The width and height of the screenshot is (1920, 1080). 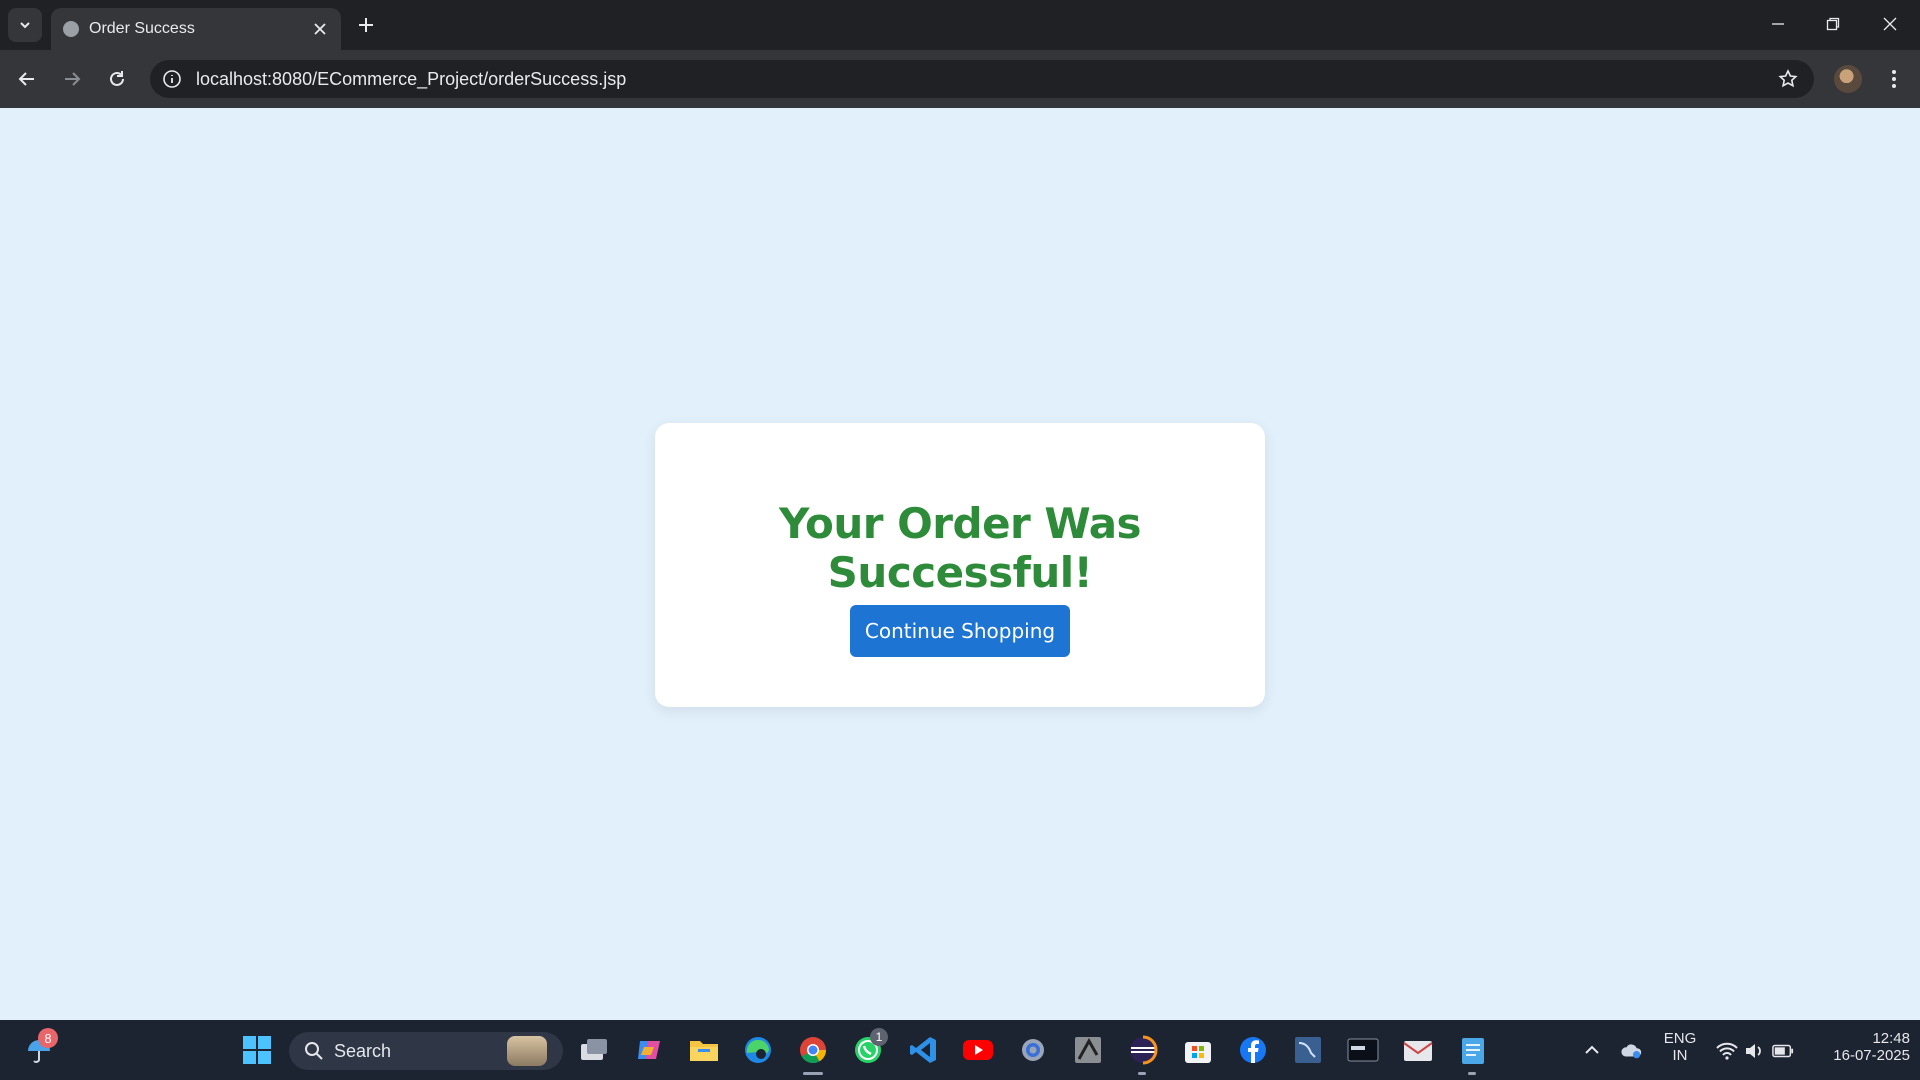 I want to click on onedrive-icon, so click(x=1632, y=1051).